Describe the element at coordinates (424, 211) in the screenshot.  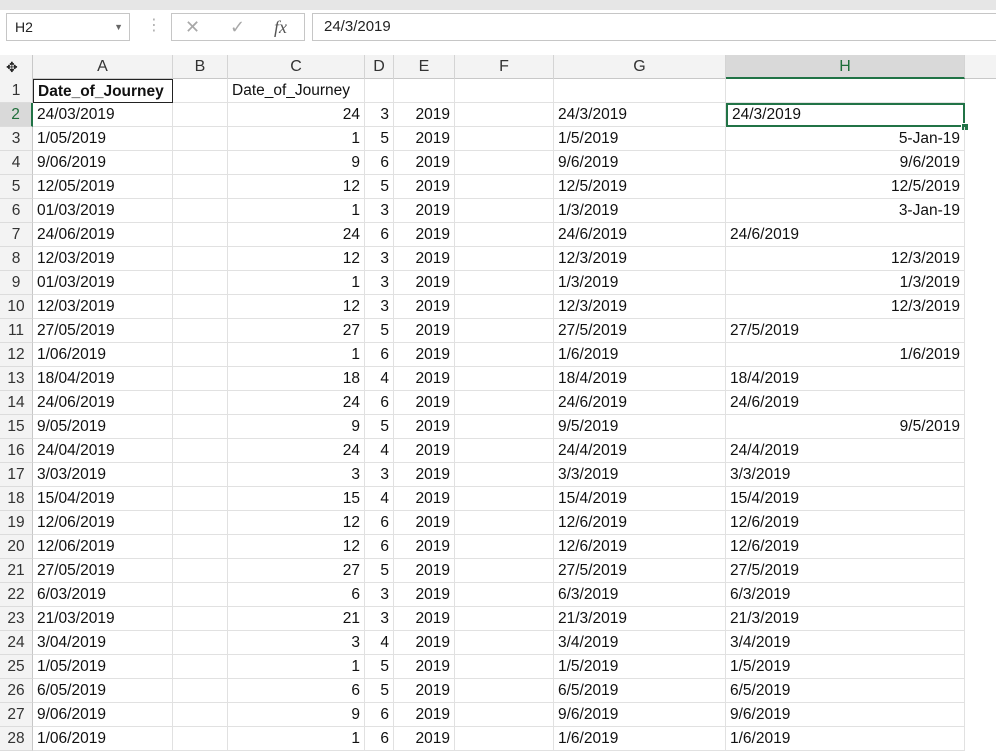
I see `cell-e6: 2019` at that location.